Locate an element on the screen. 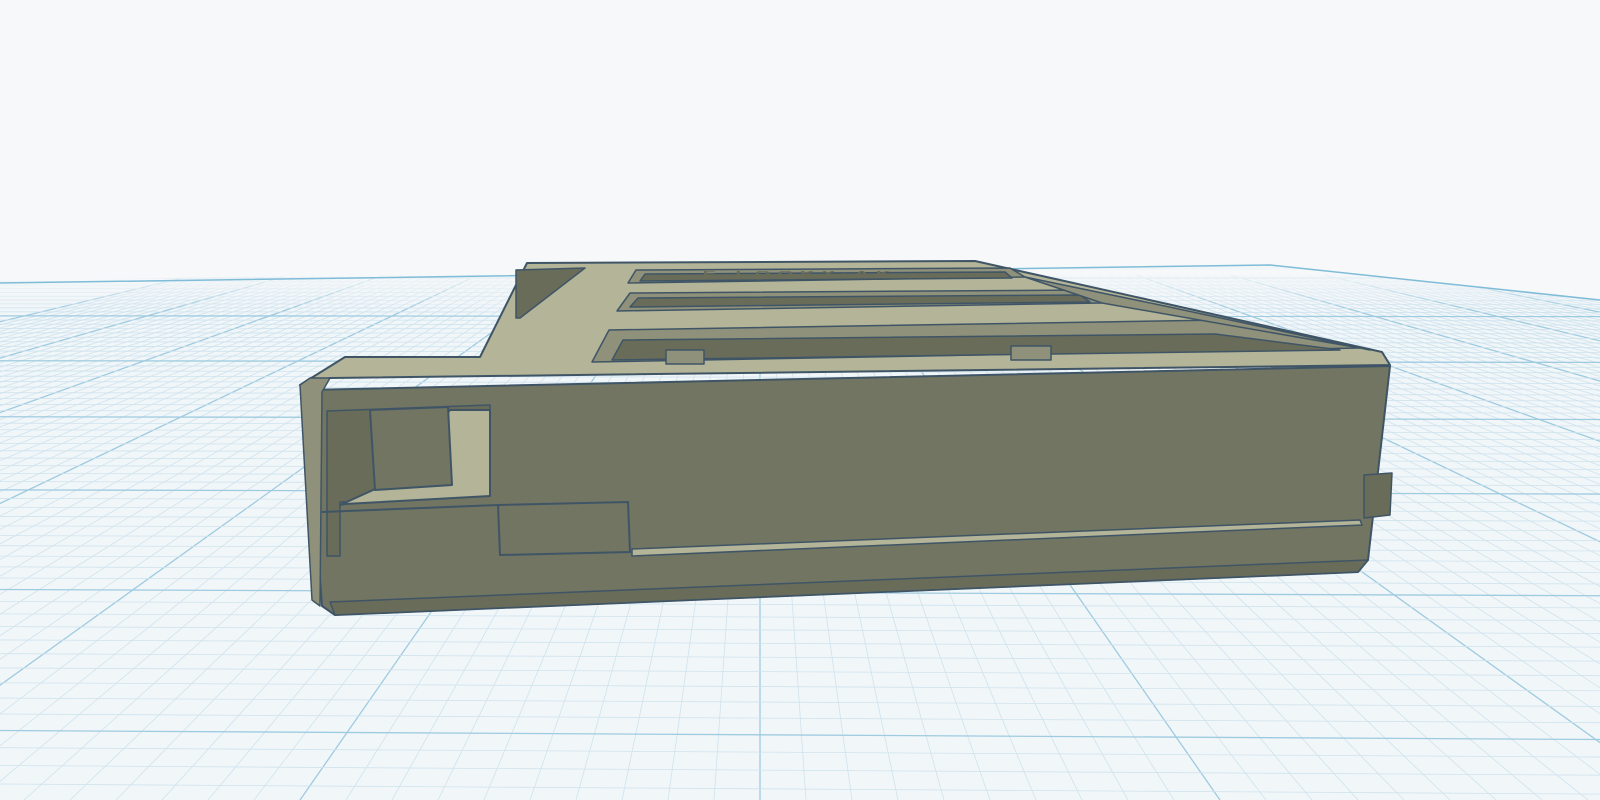 This screenshot has height=800, width=1600. model-engraved-text: E LOOKY-AK is located at coordinates (800, 273).